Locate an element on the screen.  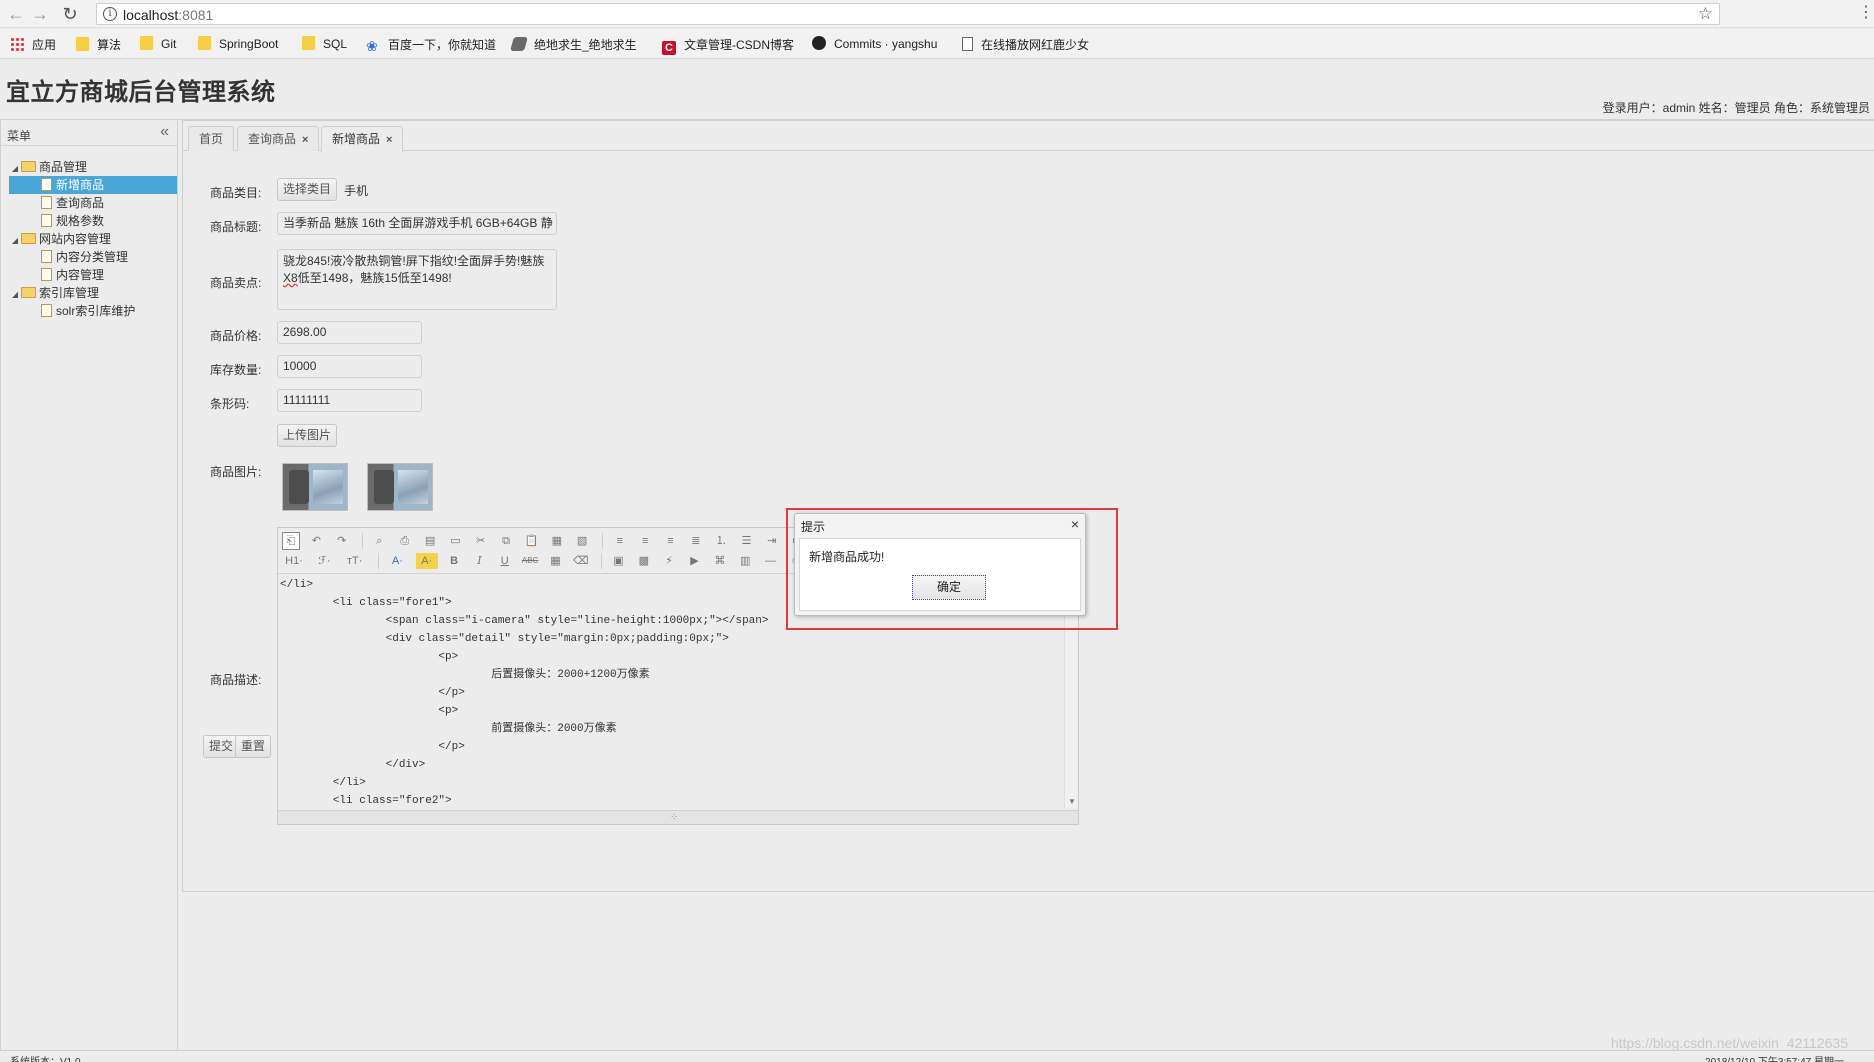
font-color-dropdown: A· is located at coordinates (397, 561).